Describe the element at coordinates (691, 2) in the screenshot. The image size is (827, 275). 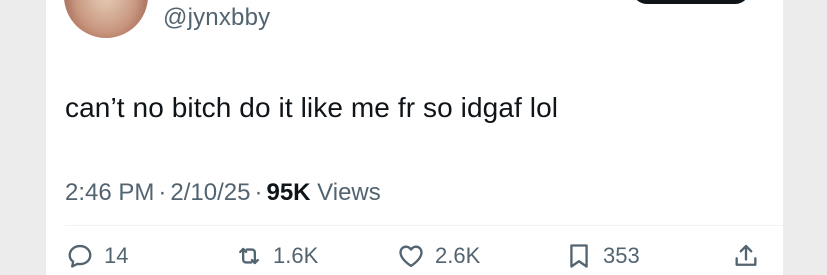
I see `follow-button` at that location.